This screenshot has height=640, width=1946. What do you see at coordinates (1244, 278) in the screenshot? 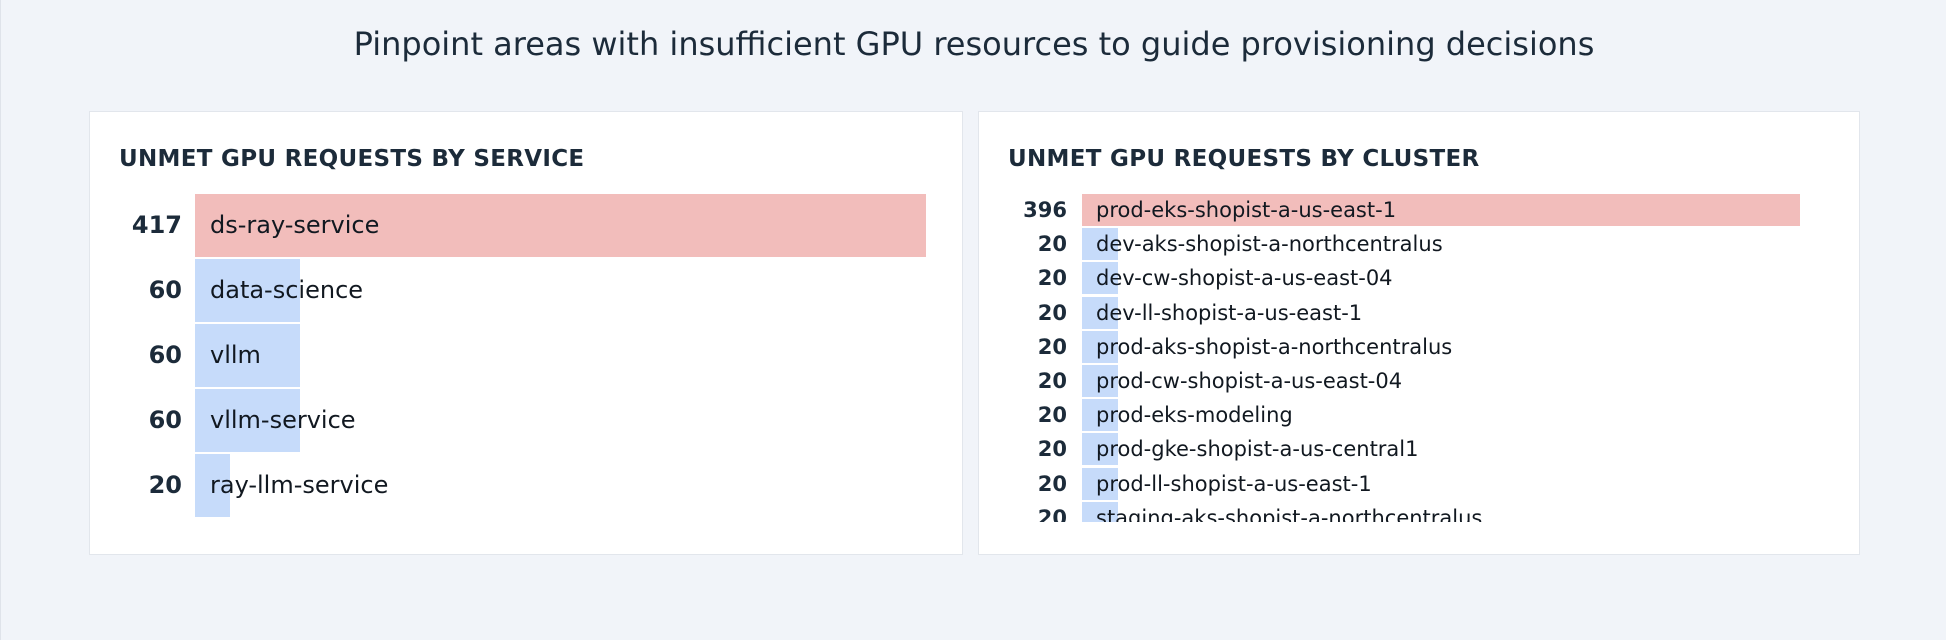
I see `cluster-row-label: dev-cw-shopist-a-us-east-04` at bounding box center [1244, 278].